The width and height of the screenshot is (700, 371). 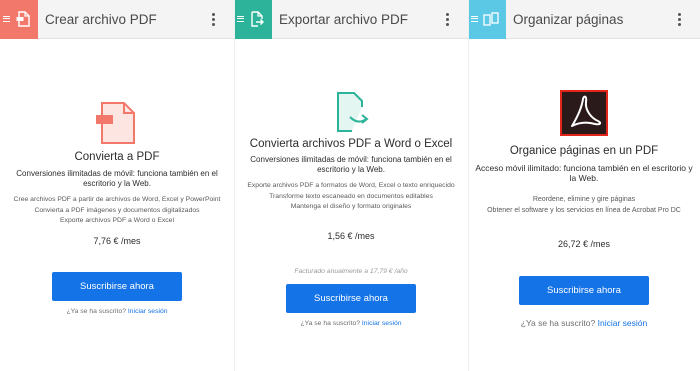 What do you see at coordinates (351, 271) in the screenshot?
I see `billing-note: Facturado anualmente a 17,79 € /año` at bounding box center [351, 271].